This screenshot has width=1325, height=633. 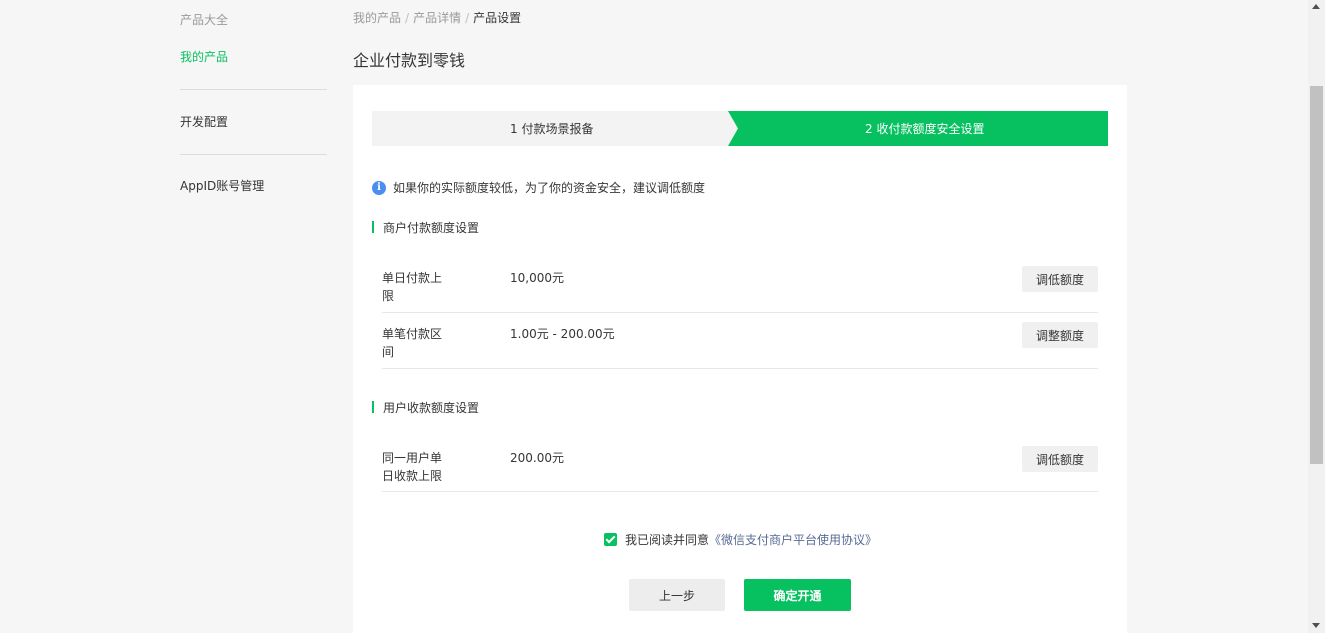 What do you see at coordinates (552, 129) in the screenshot?
I see `step-1-label: 1 付款场景报备` at bounding box center [552, 129].